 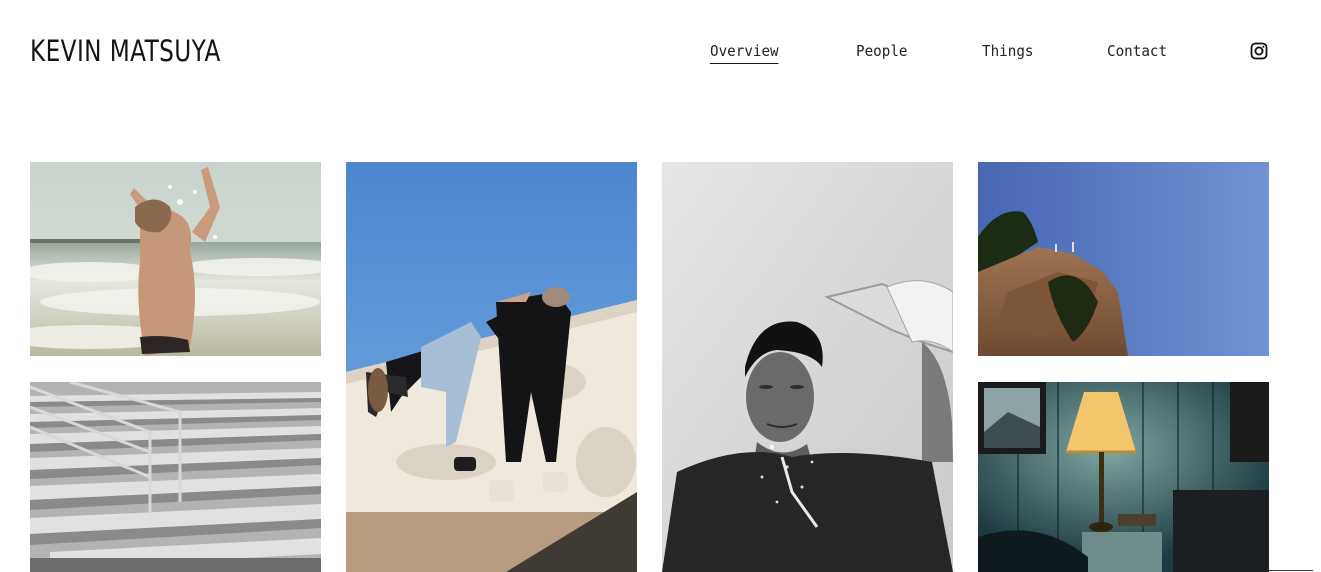 I want to click on bleachers-photo, so click(x=175, y=477).